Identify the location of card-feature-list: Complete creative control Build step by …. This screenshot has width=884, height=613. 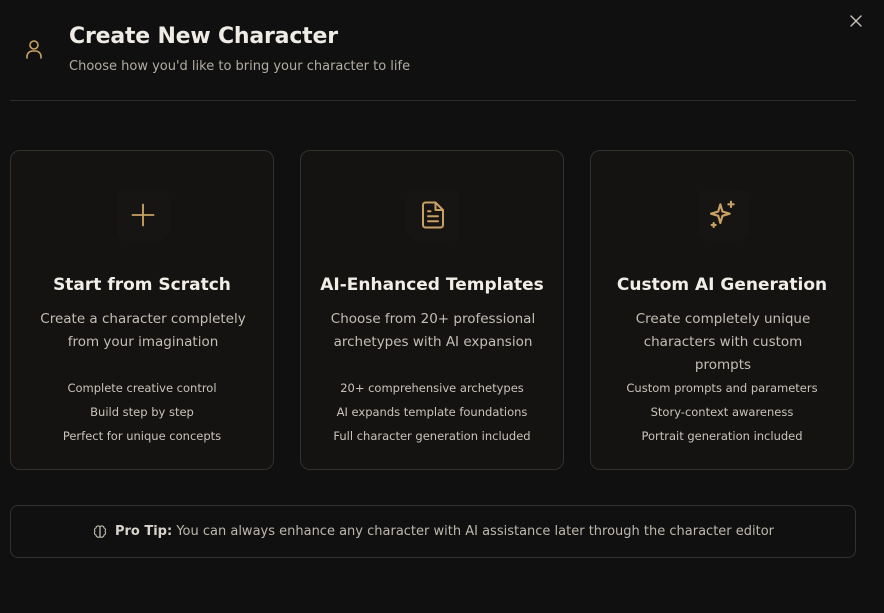
(142, 412).